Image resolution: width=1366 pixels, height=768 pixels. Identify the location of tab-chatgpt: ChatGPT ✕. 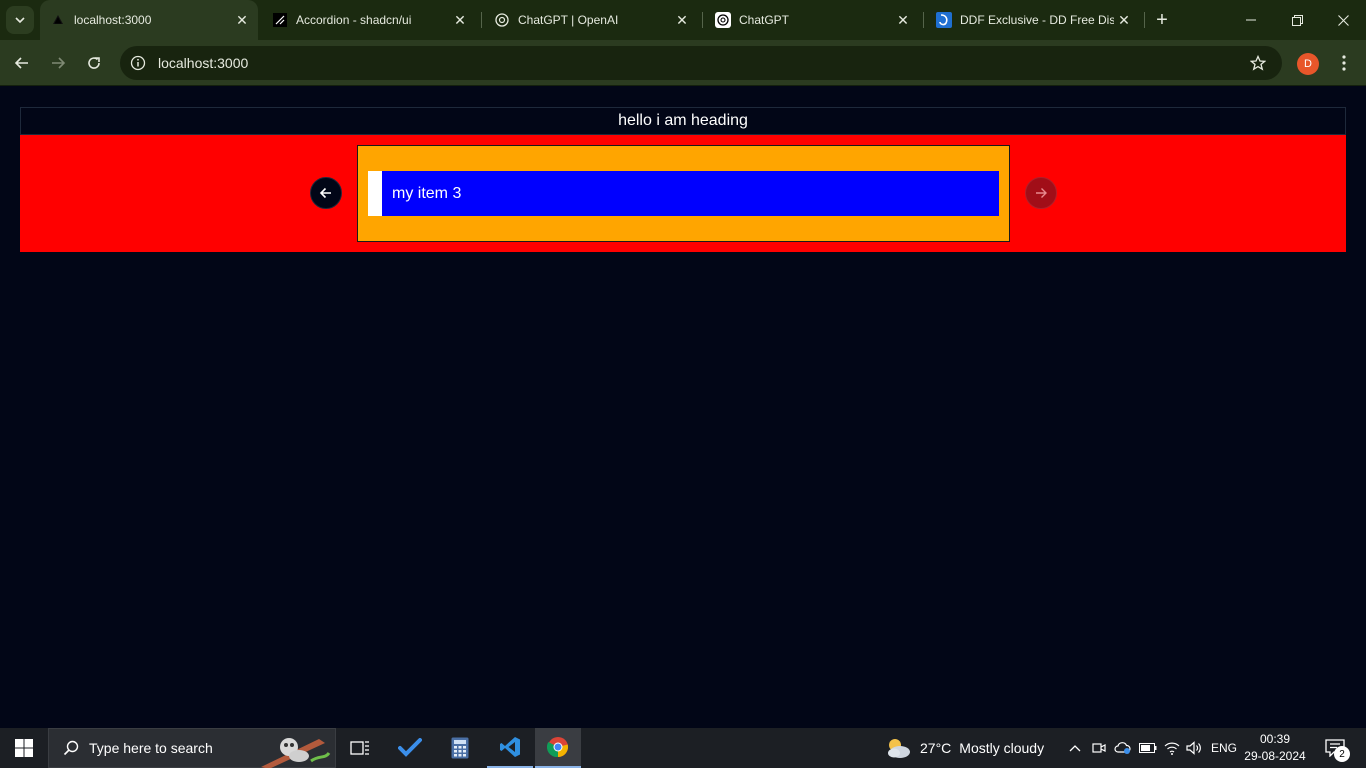
(812, 20).